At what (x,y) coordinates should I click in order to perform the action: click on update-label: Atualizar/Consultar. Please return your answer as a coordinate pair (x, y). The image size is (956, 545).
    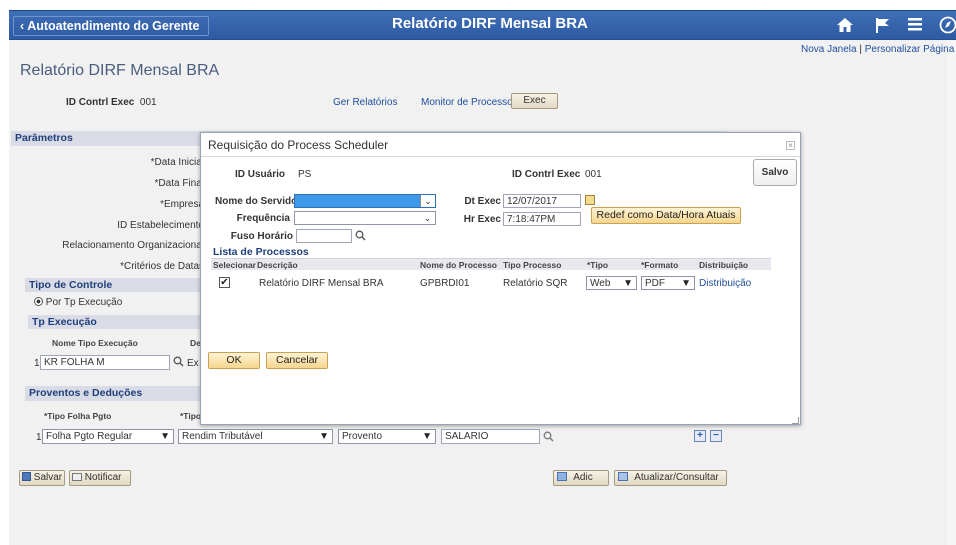
    Looking at the image, I should click on (676, 477).